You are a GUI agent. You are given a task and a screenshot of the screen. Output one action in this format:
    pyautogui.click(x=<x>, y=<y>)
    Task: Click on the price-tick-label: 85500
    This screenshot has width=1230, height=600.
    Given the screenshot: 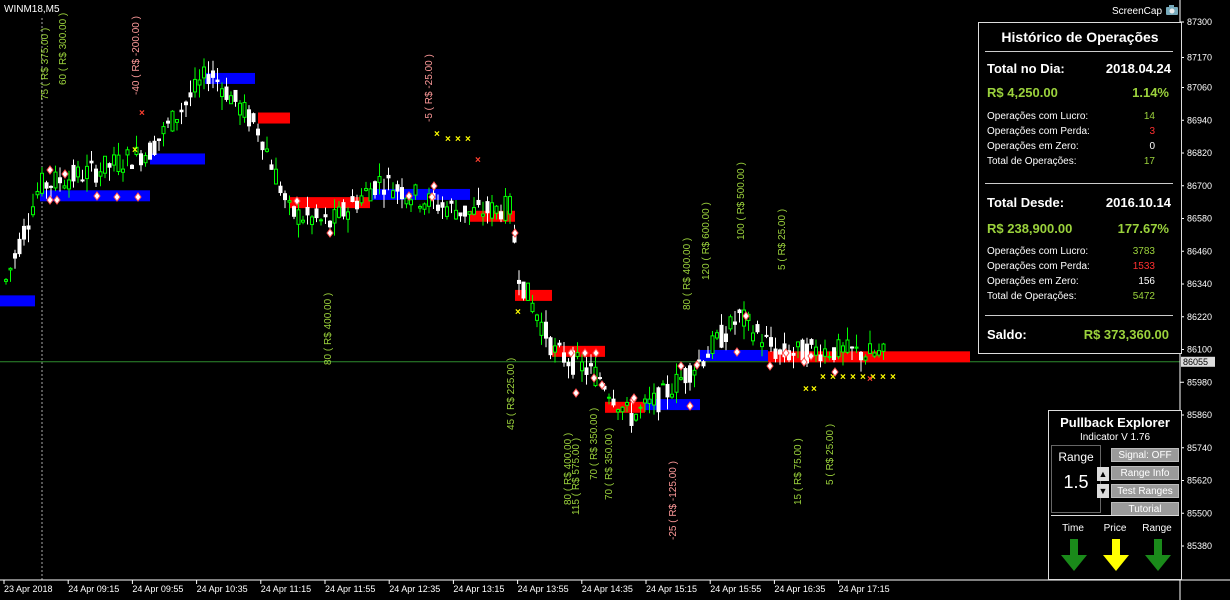 What is the action you would take?
    pyautogui.click(x=1199, y=513)
    